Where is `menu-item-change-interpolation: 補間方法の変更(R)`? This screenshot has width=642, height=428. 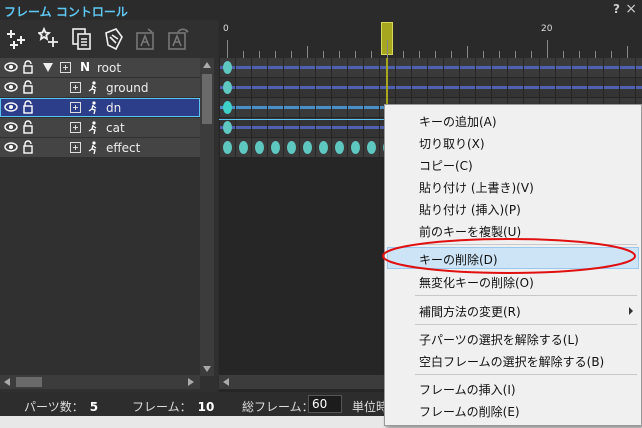
menu-item-change-interpolation: 補間方法の変更(R) is located at coordinates (470, 311).